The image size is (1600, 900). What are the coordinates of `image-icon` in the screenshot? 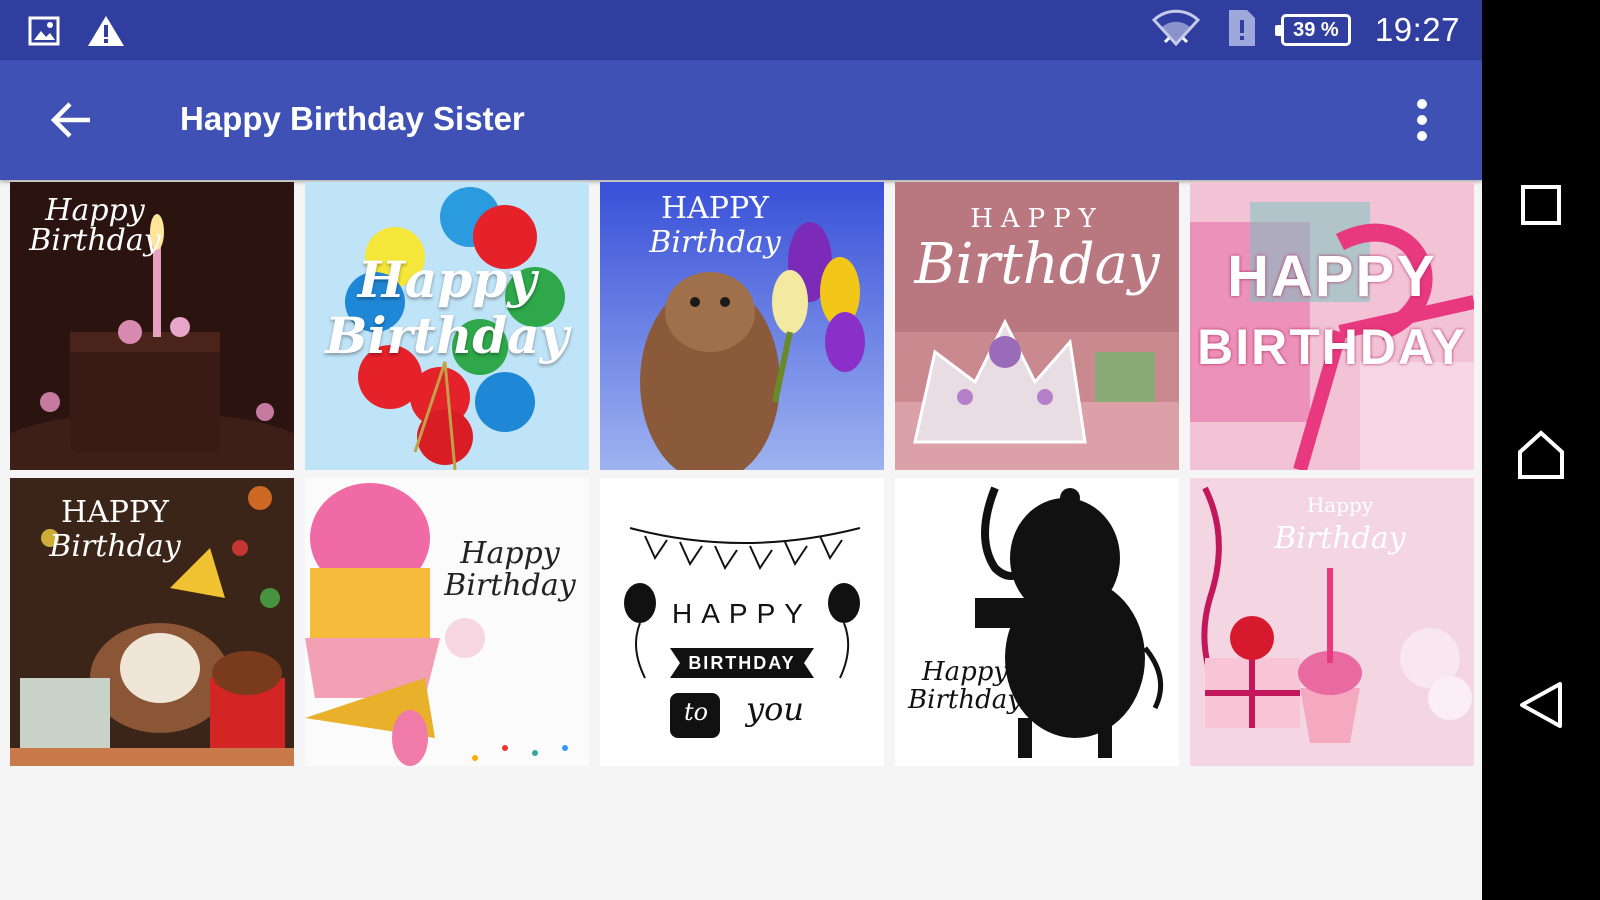 It's located at (44, 33).